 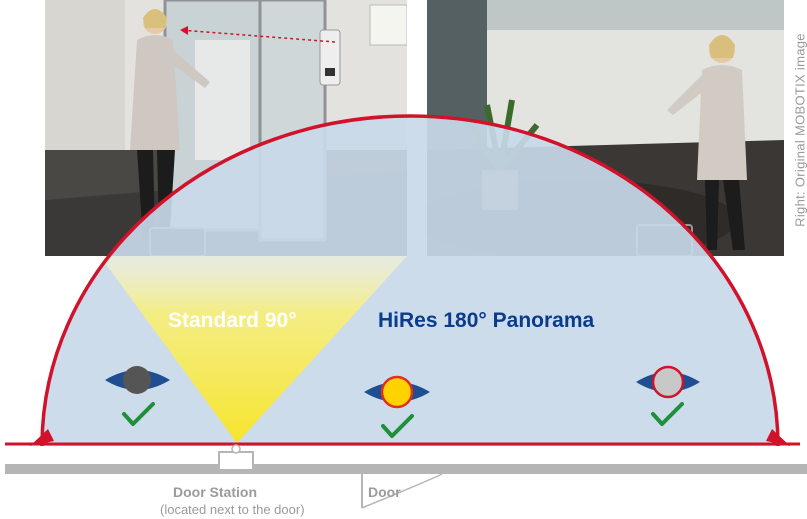 I want to click on wall, so click(x=406, y=469).